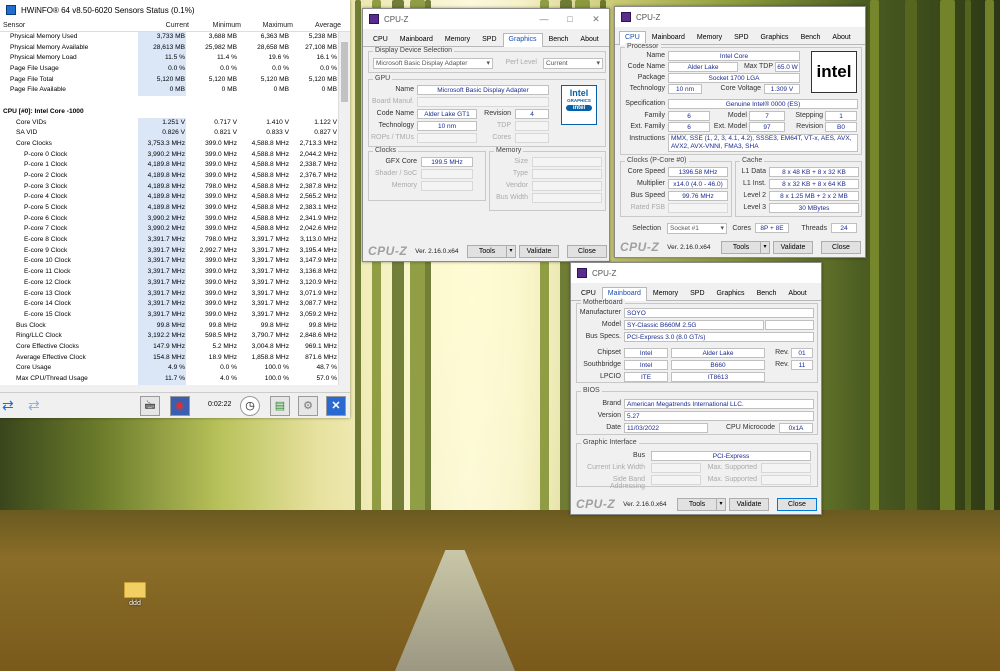 This screenshot has width=1000, height=671. What do you see at coordinates (135, 594) in the screenshot?
I see `desktop-icon-ddd: ddd` at bounding box center [135, 594].